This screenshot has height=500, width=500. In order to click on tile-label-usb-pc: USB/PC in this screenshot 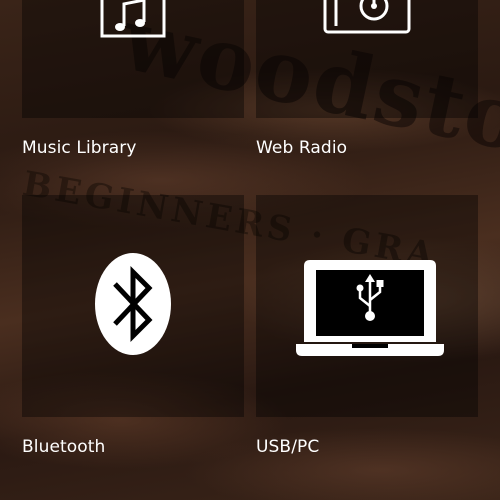, I will do `click(288, 447)`.